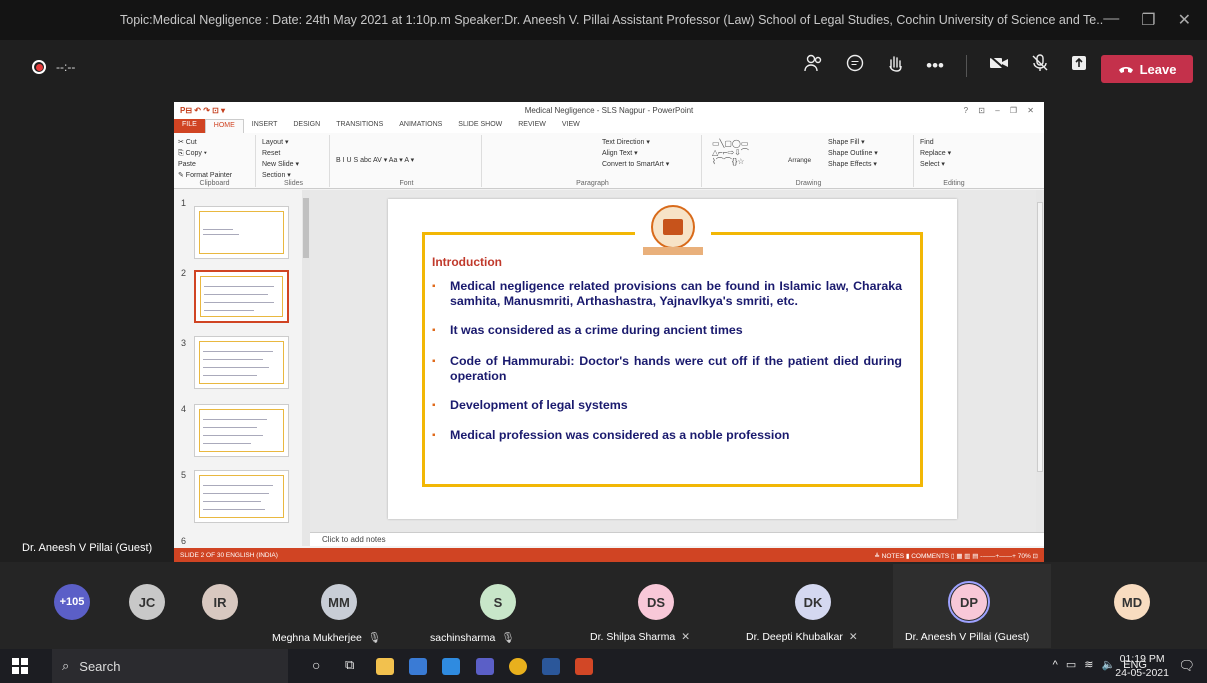 This screenshot has width=1207, height=683. Describe the element at coordinates (1132, 602) in the screenshot. I see `avatar: MD` at that location.